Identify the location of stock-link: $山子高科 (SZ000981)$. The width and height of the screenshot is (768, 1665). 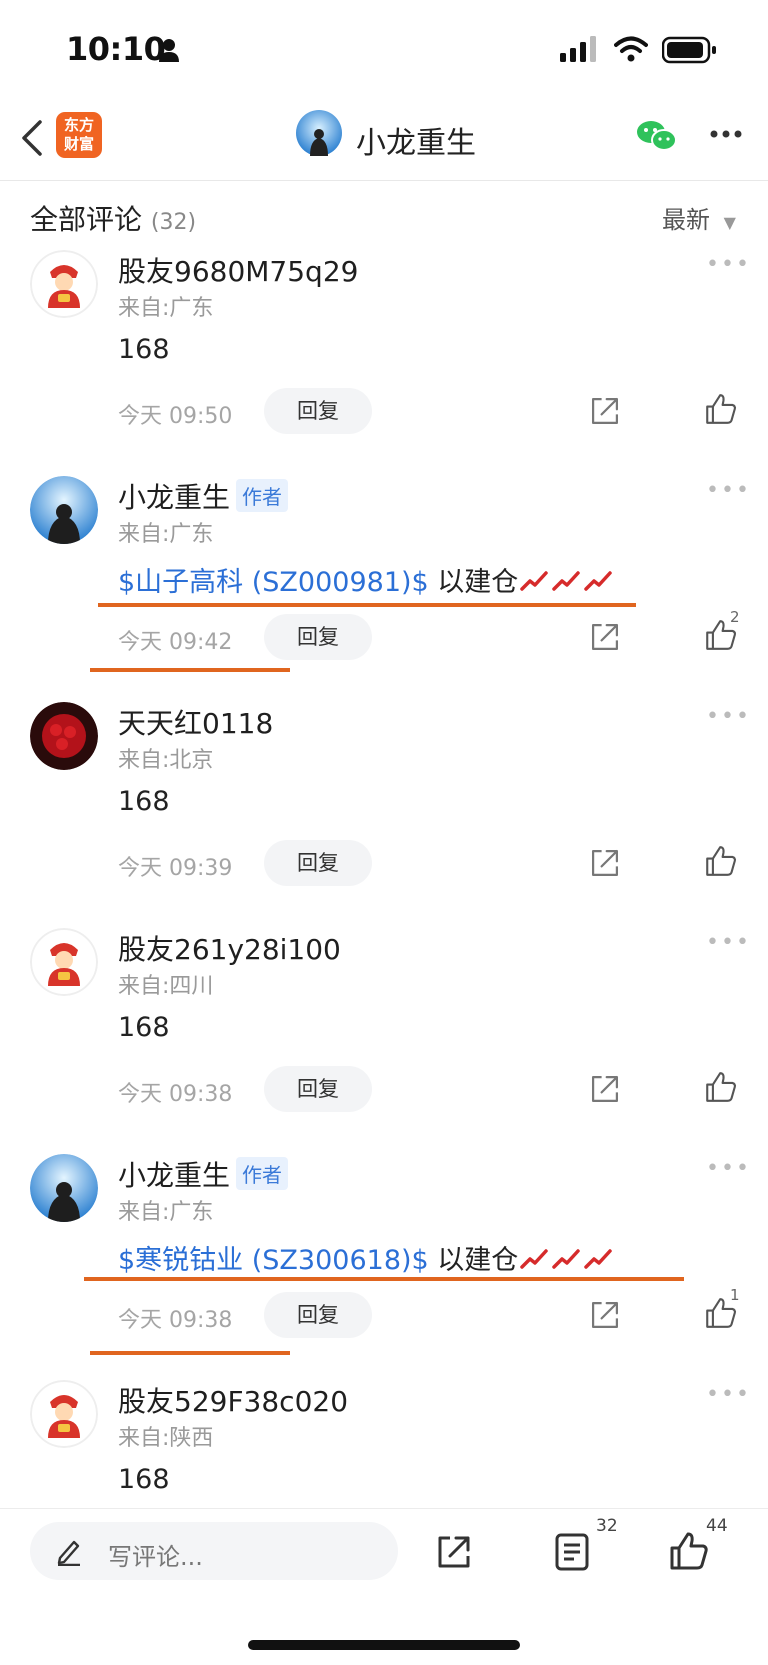
(273, 582).